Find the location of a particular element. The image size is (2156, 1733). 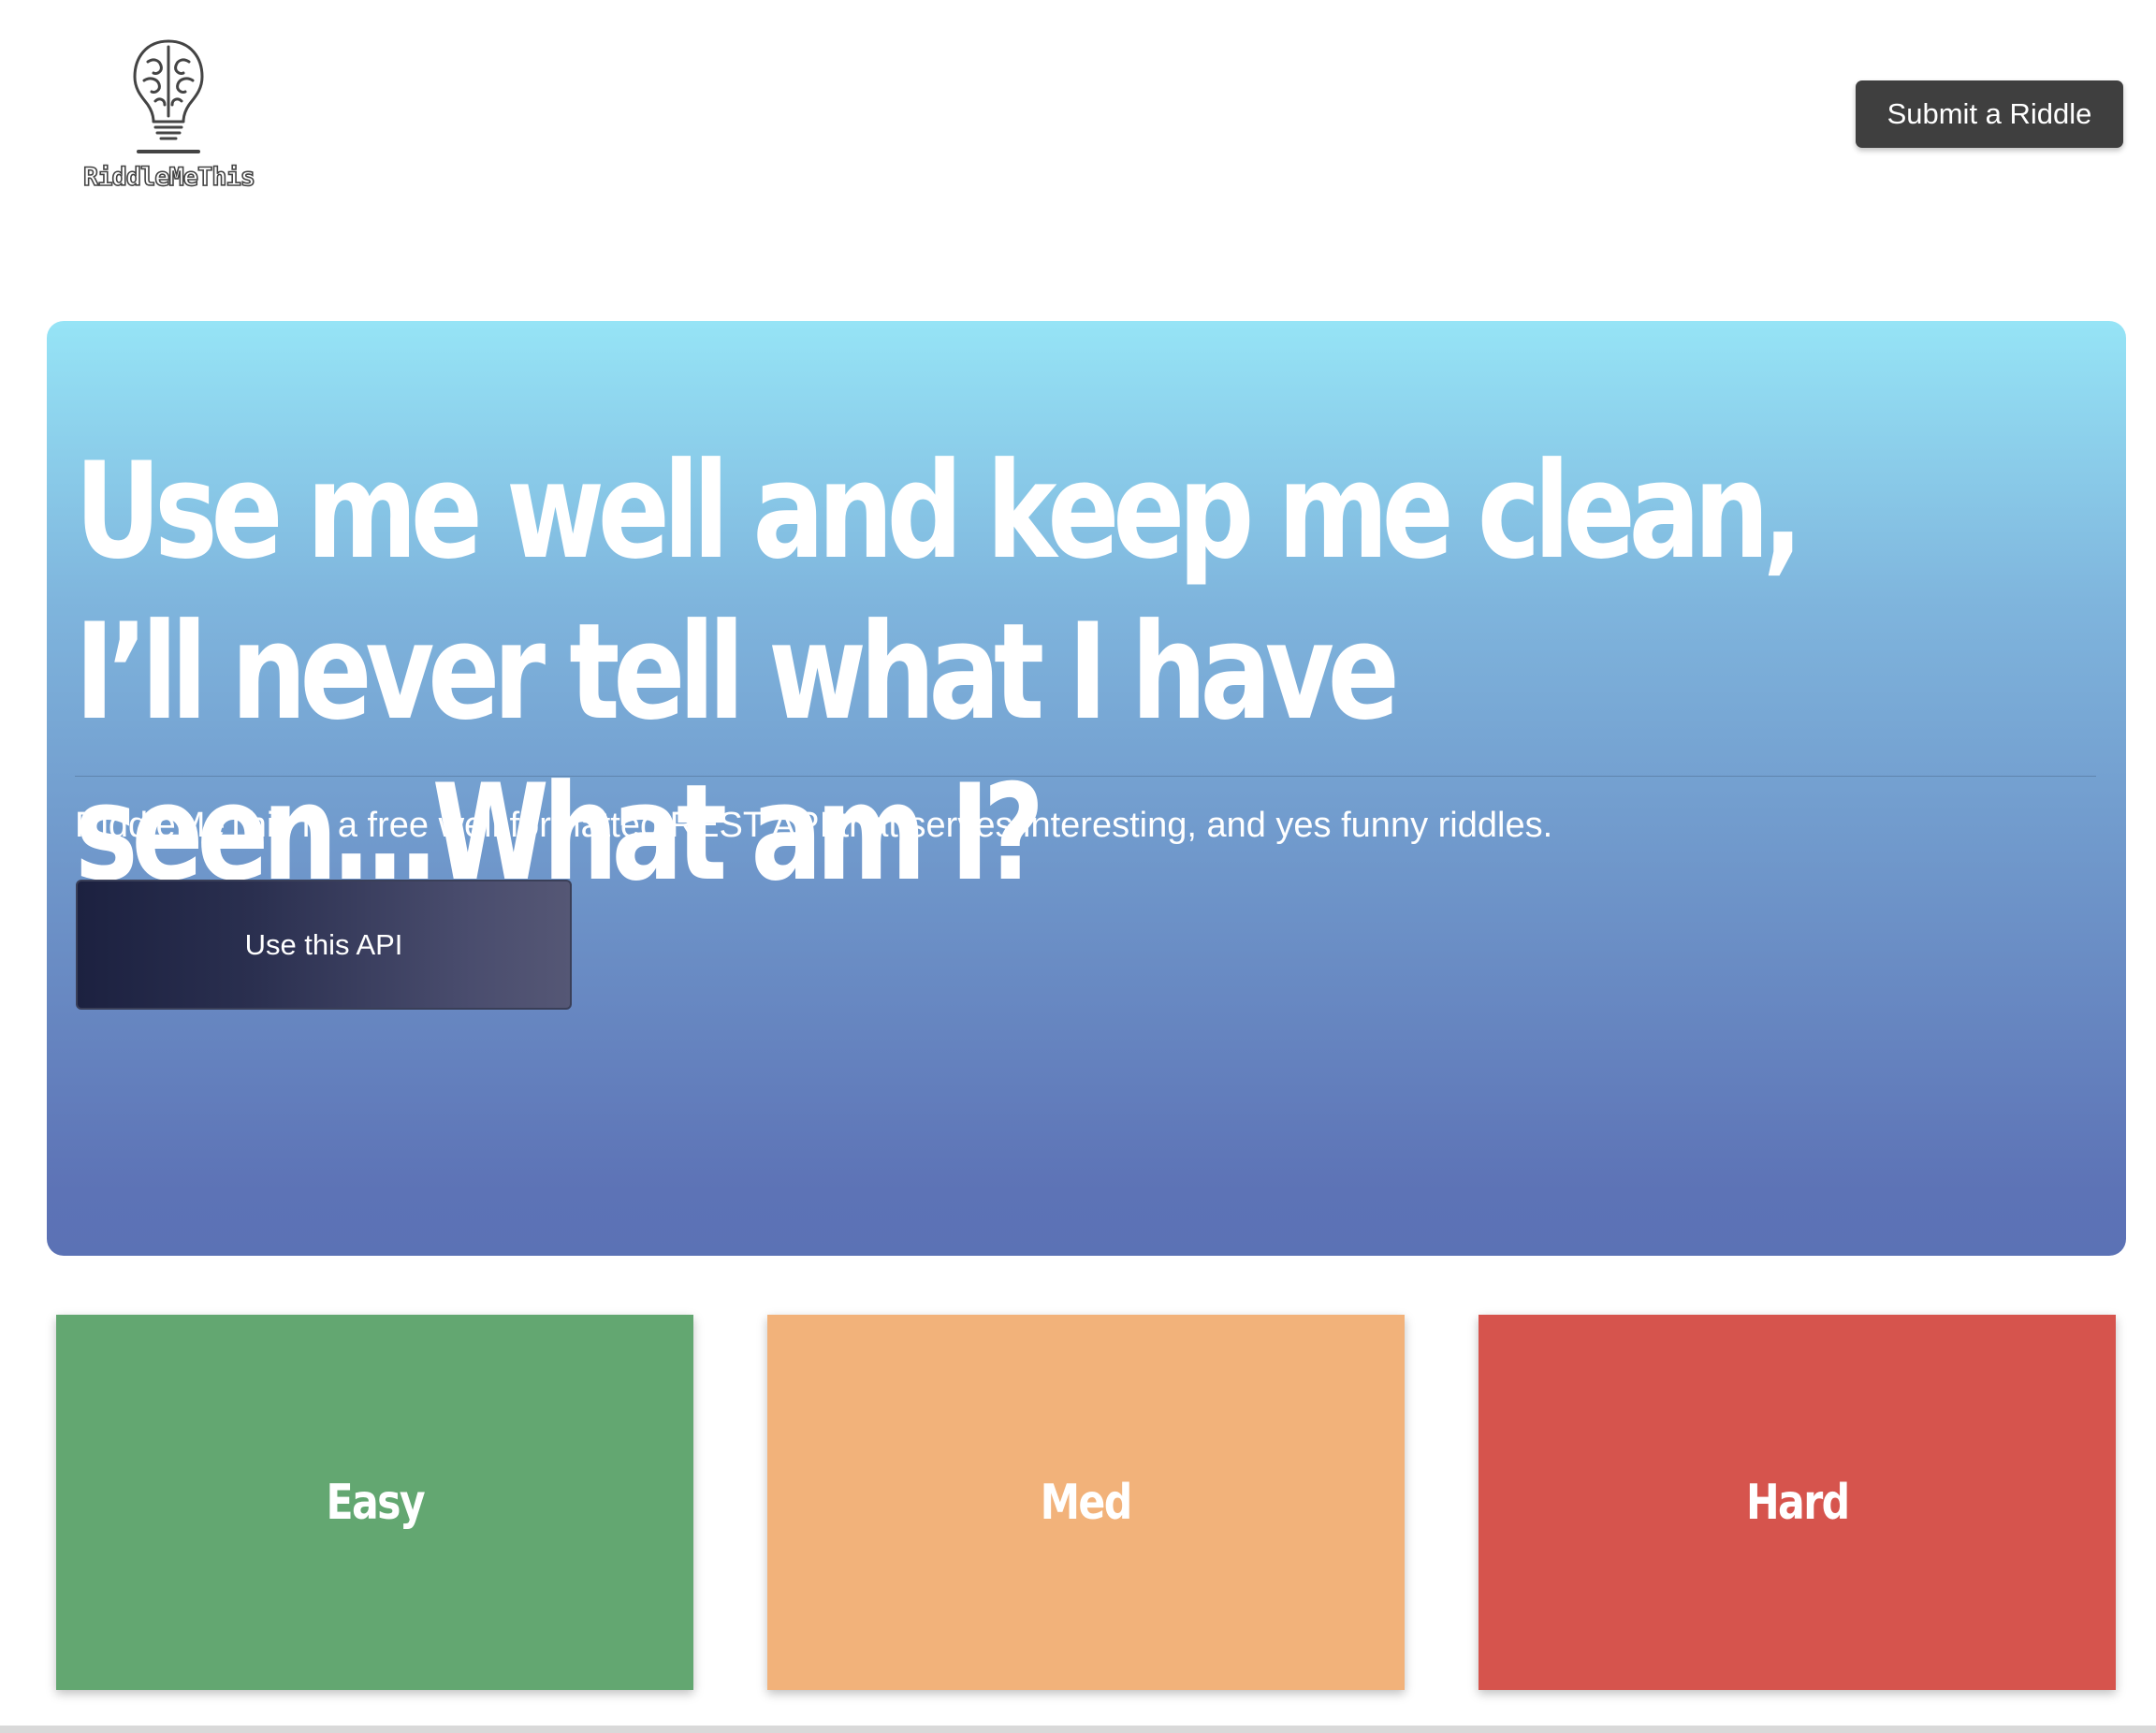

site-logo: RiddleMeThis is located at coordinates (169, 120).